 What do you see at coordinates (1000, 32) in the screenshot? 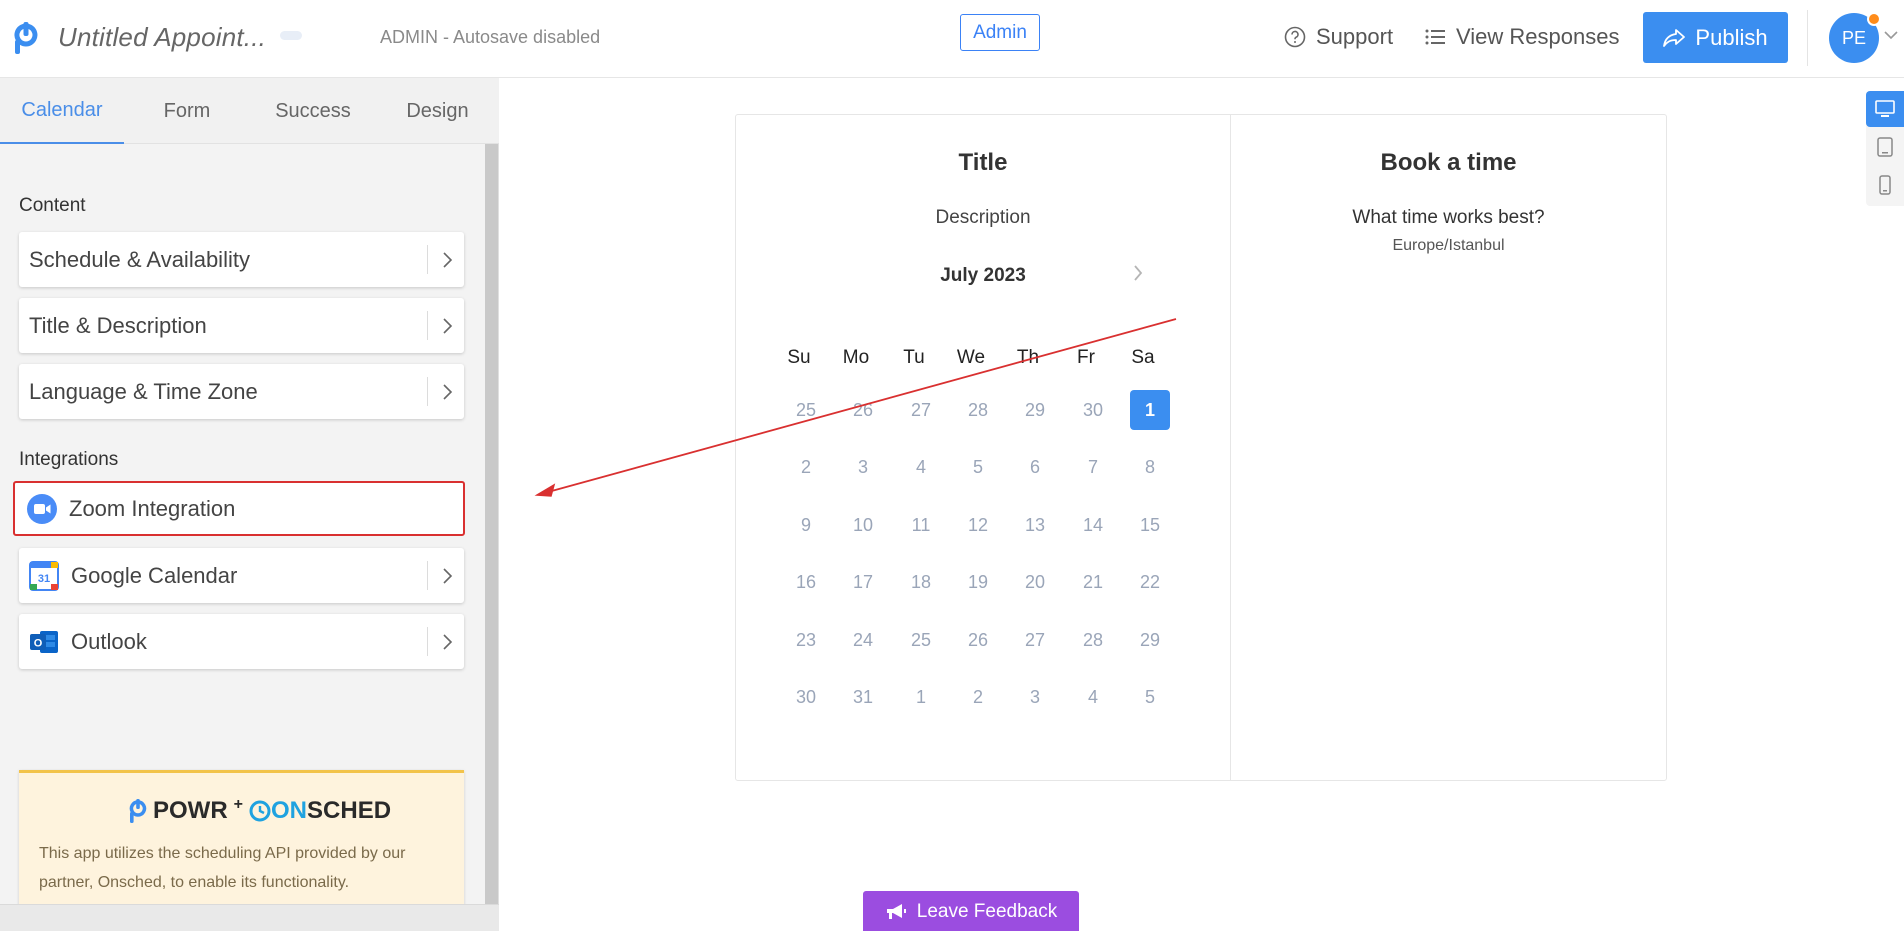
I see `admin-badge: Admin` at bounding box center [1000, 32].